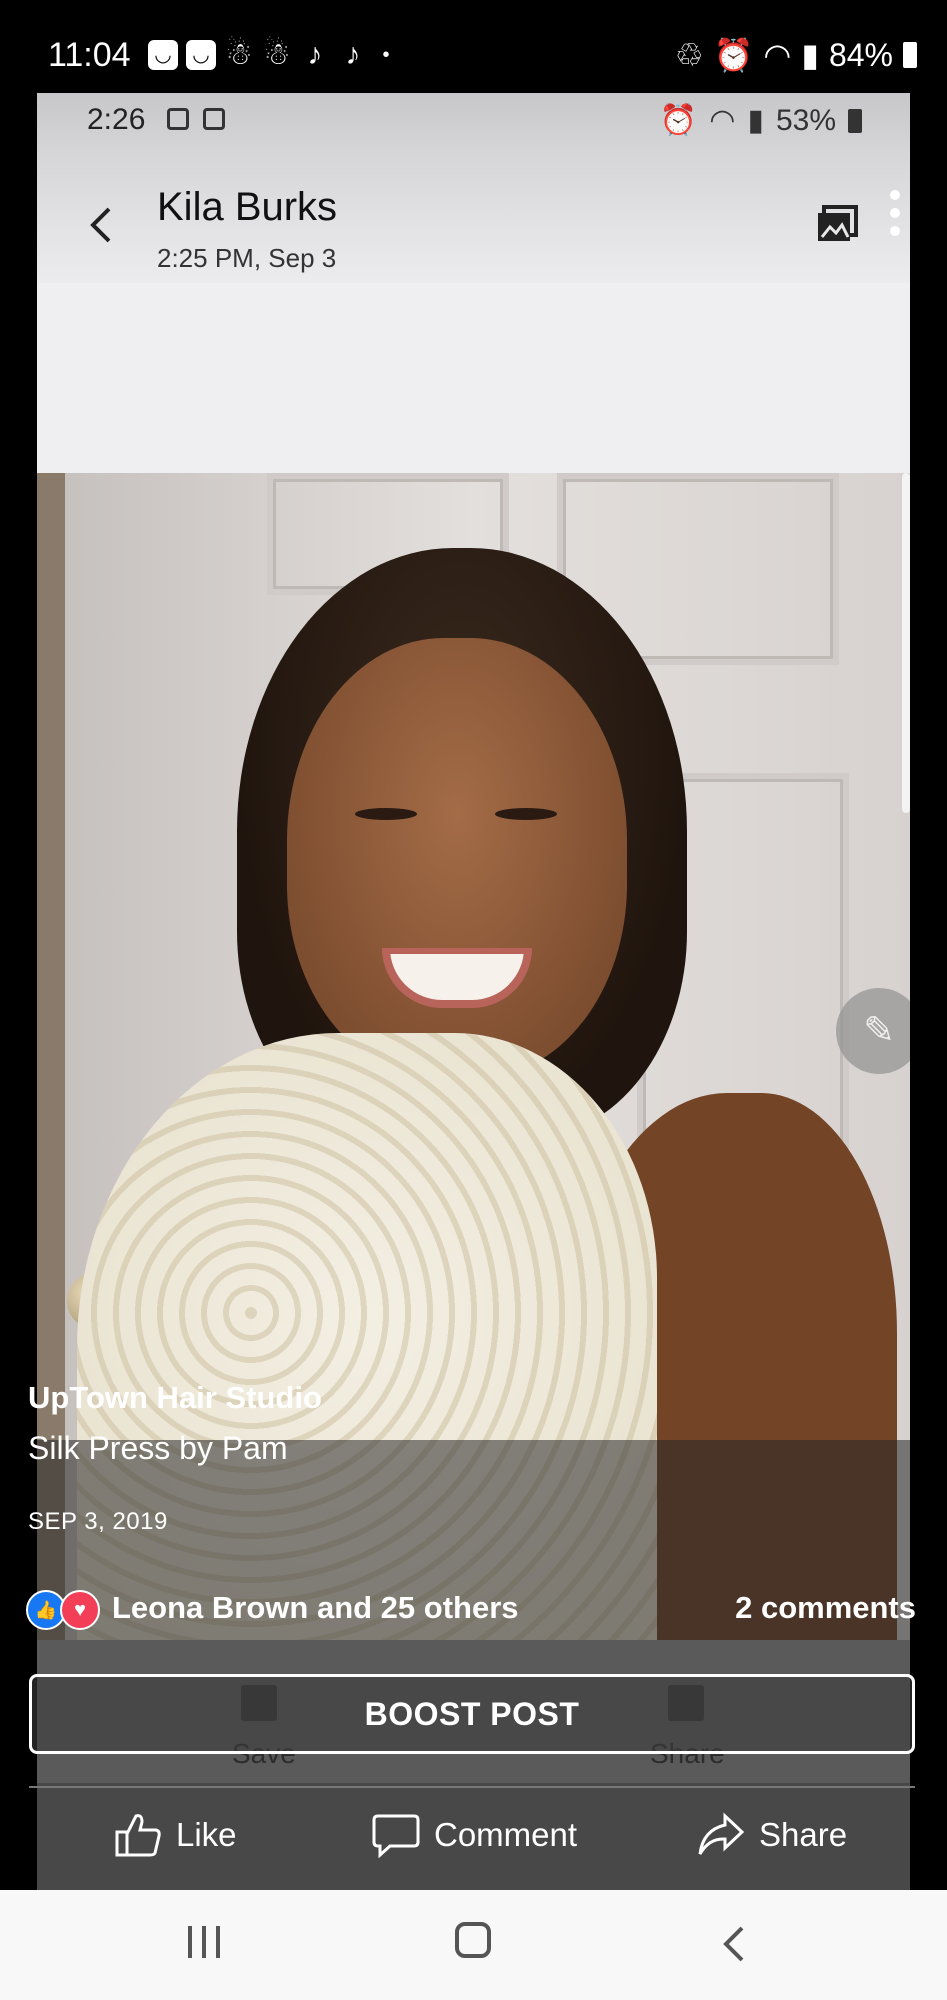  I want to click on thumbs-up-icon, so click(138, 1835).